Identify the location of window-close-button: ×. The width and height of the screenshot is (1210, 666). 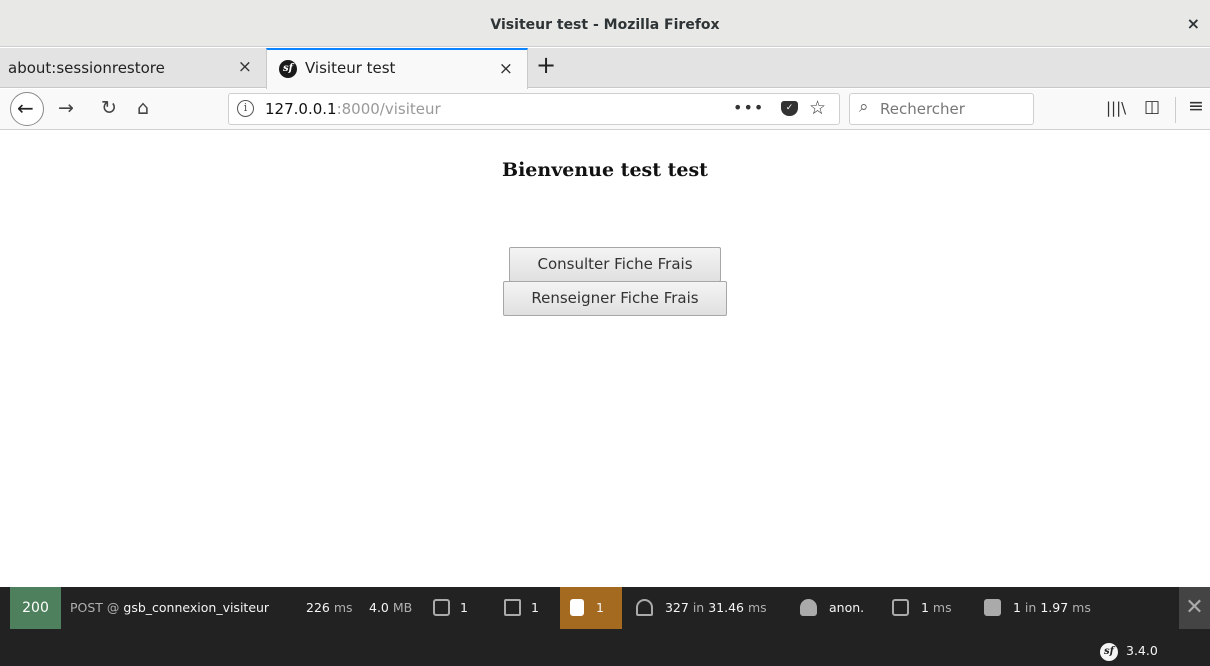
(1193, 23).